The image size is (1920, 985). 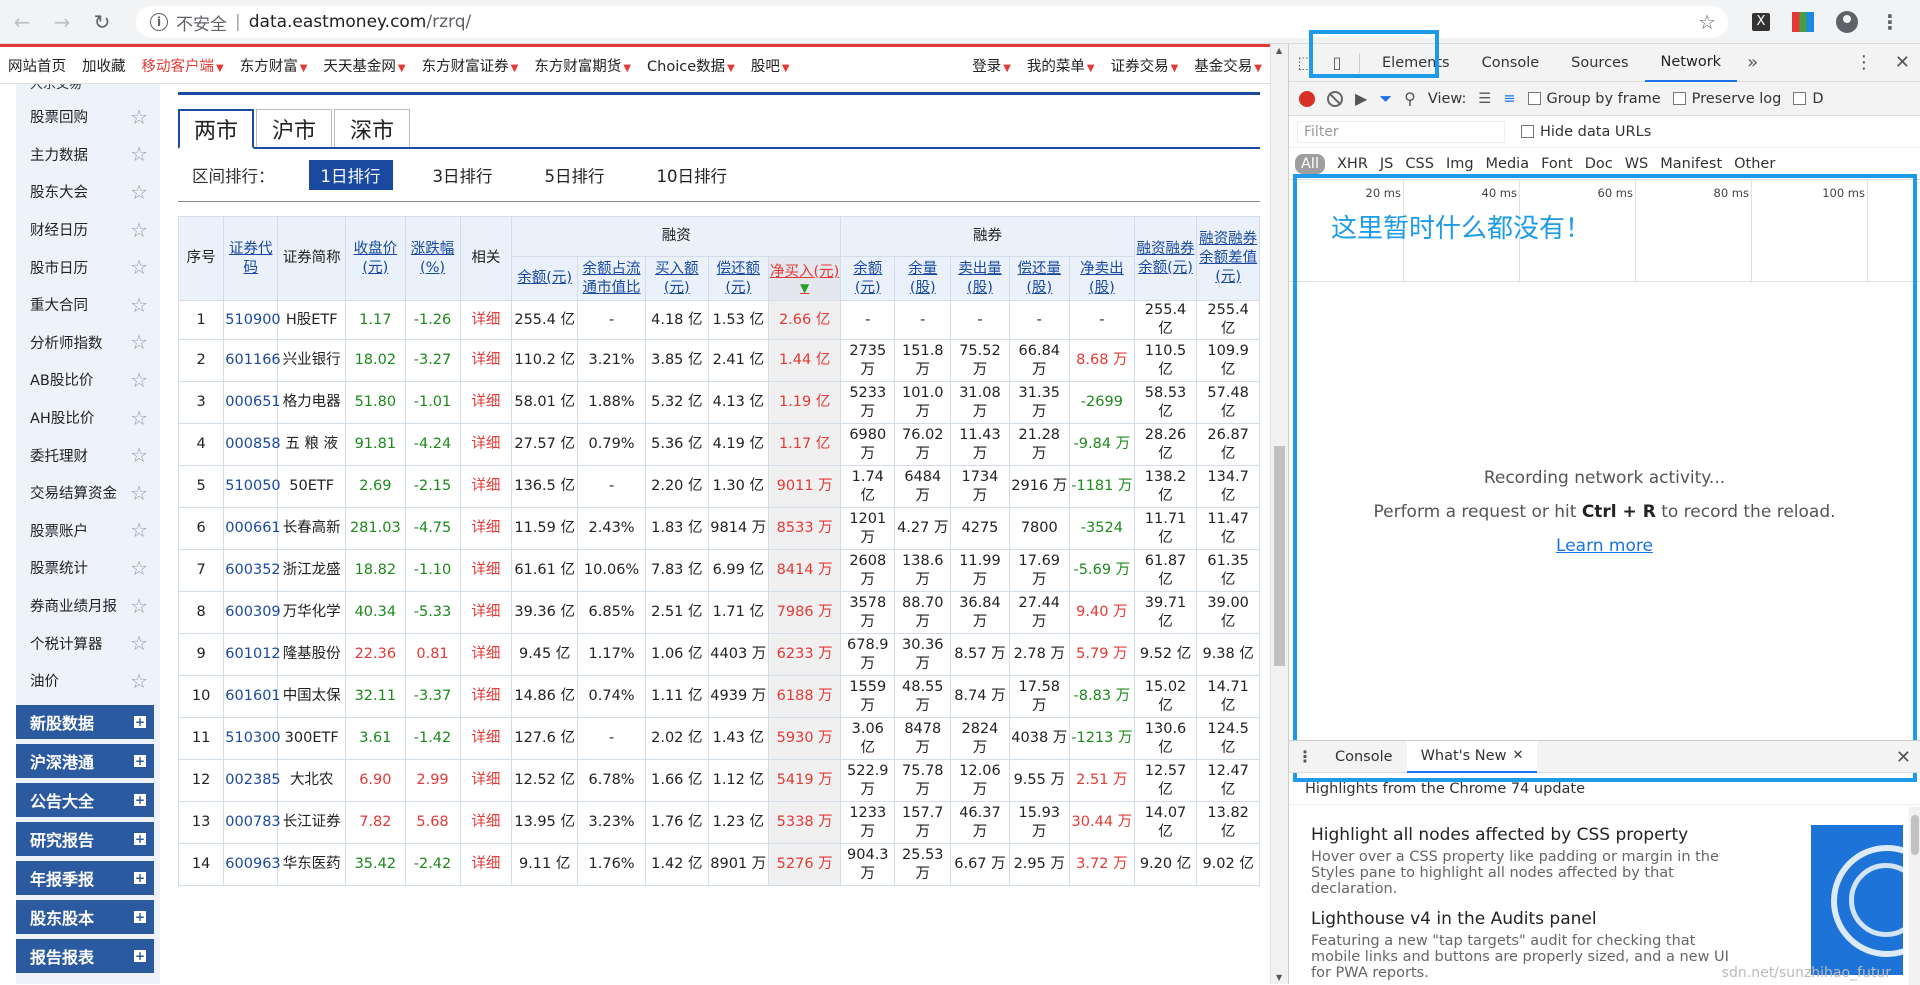 I want to click on cell-name: 华东医药, so click(x=312, y=864).